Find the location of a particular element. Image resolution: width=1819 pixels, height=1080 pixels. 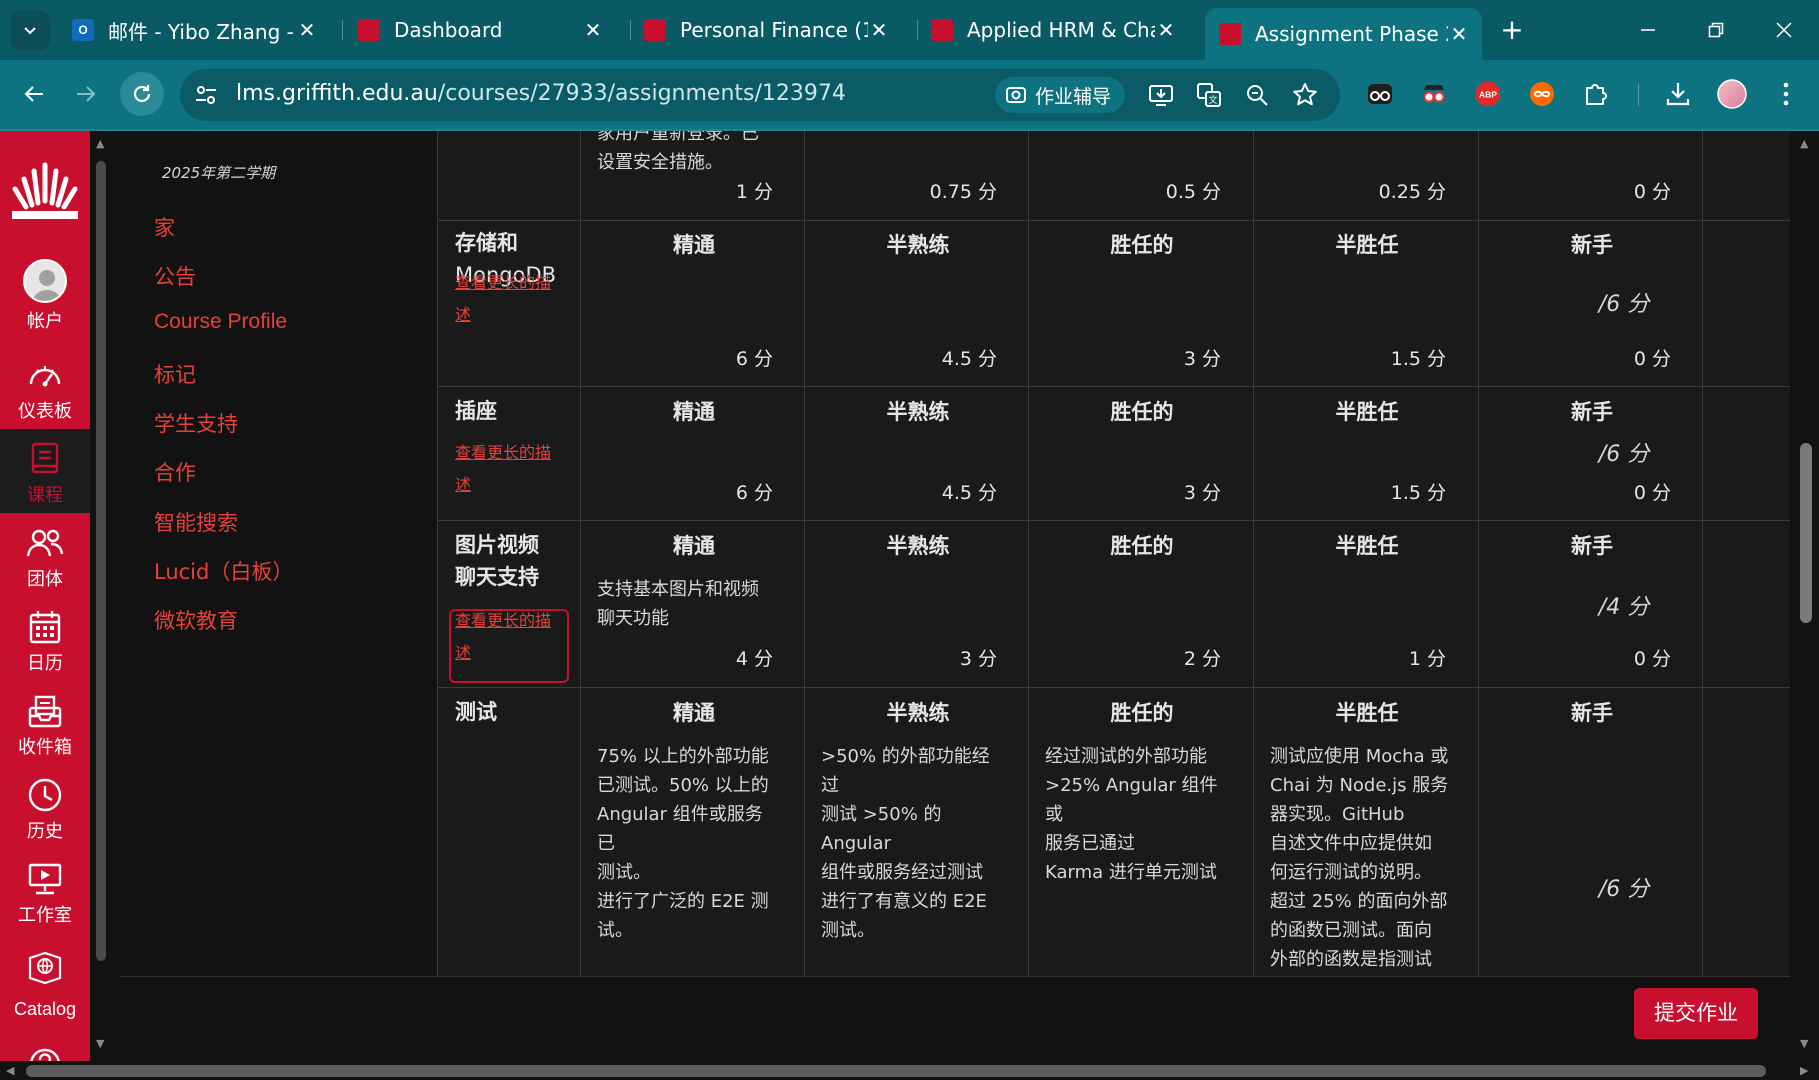

course-nav-student-support: 学生支持 is located at coordinates (196, 423).